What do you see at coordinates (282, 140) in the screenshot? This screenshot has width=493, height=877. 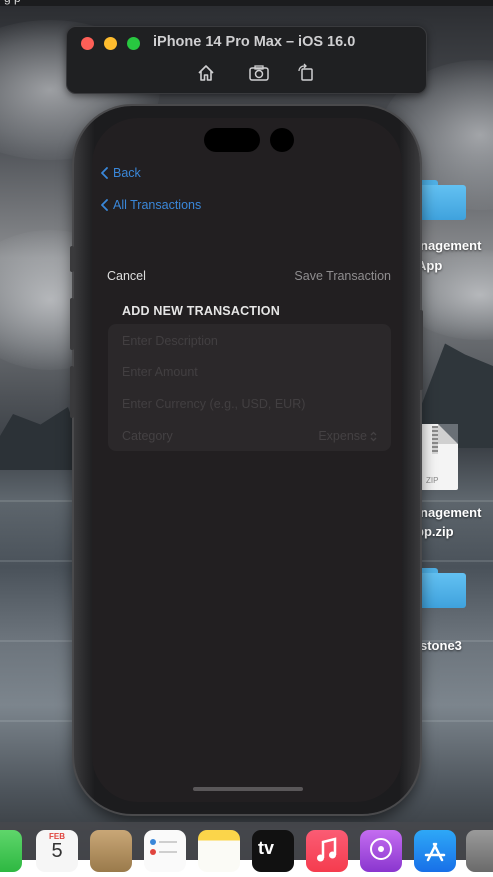 I see `front-camera` at bounding box center [282, 140].